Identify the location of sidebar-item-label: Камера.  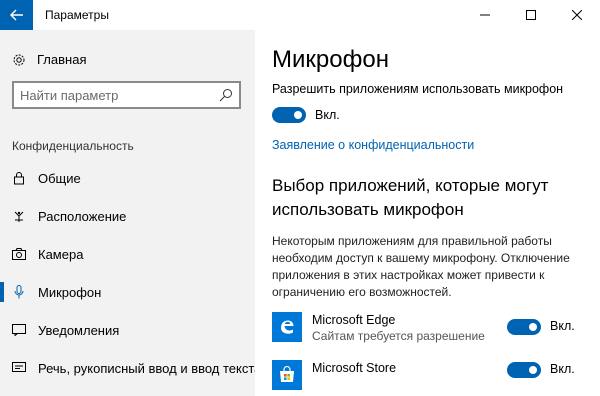
(61, 254).